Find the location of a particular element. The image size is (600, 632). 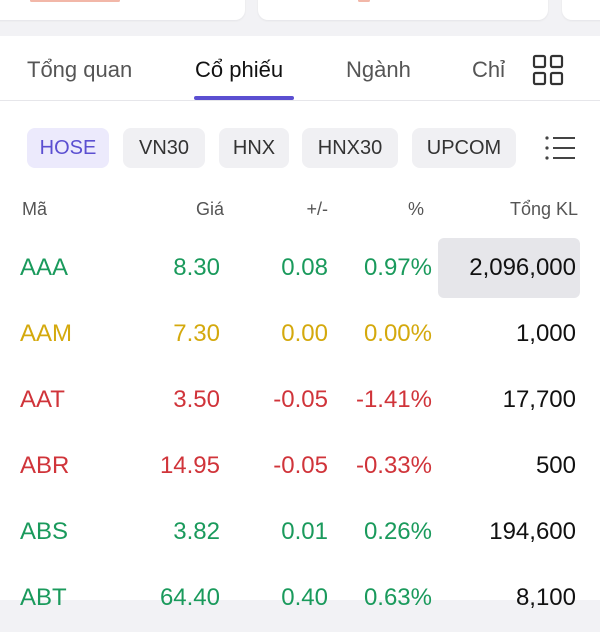

change-cell: 0.08 is located at coordinates (304, 267).